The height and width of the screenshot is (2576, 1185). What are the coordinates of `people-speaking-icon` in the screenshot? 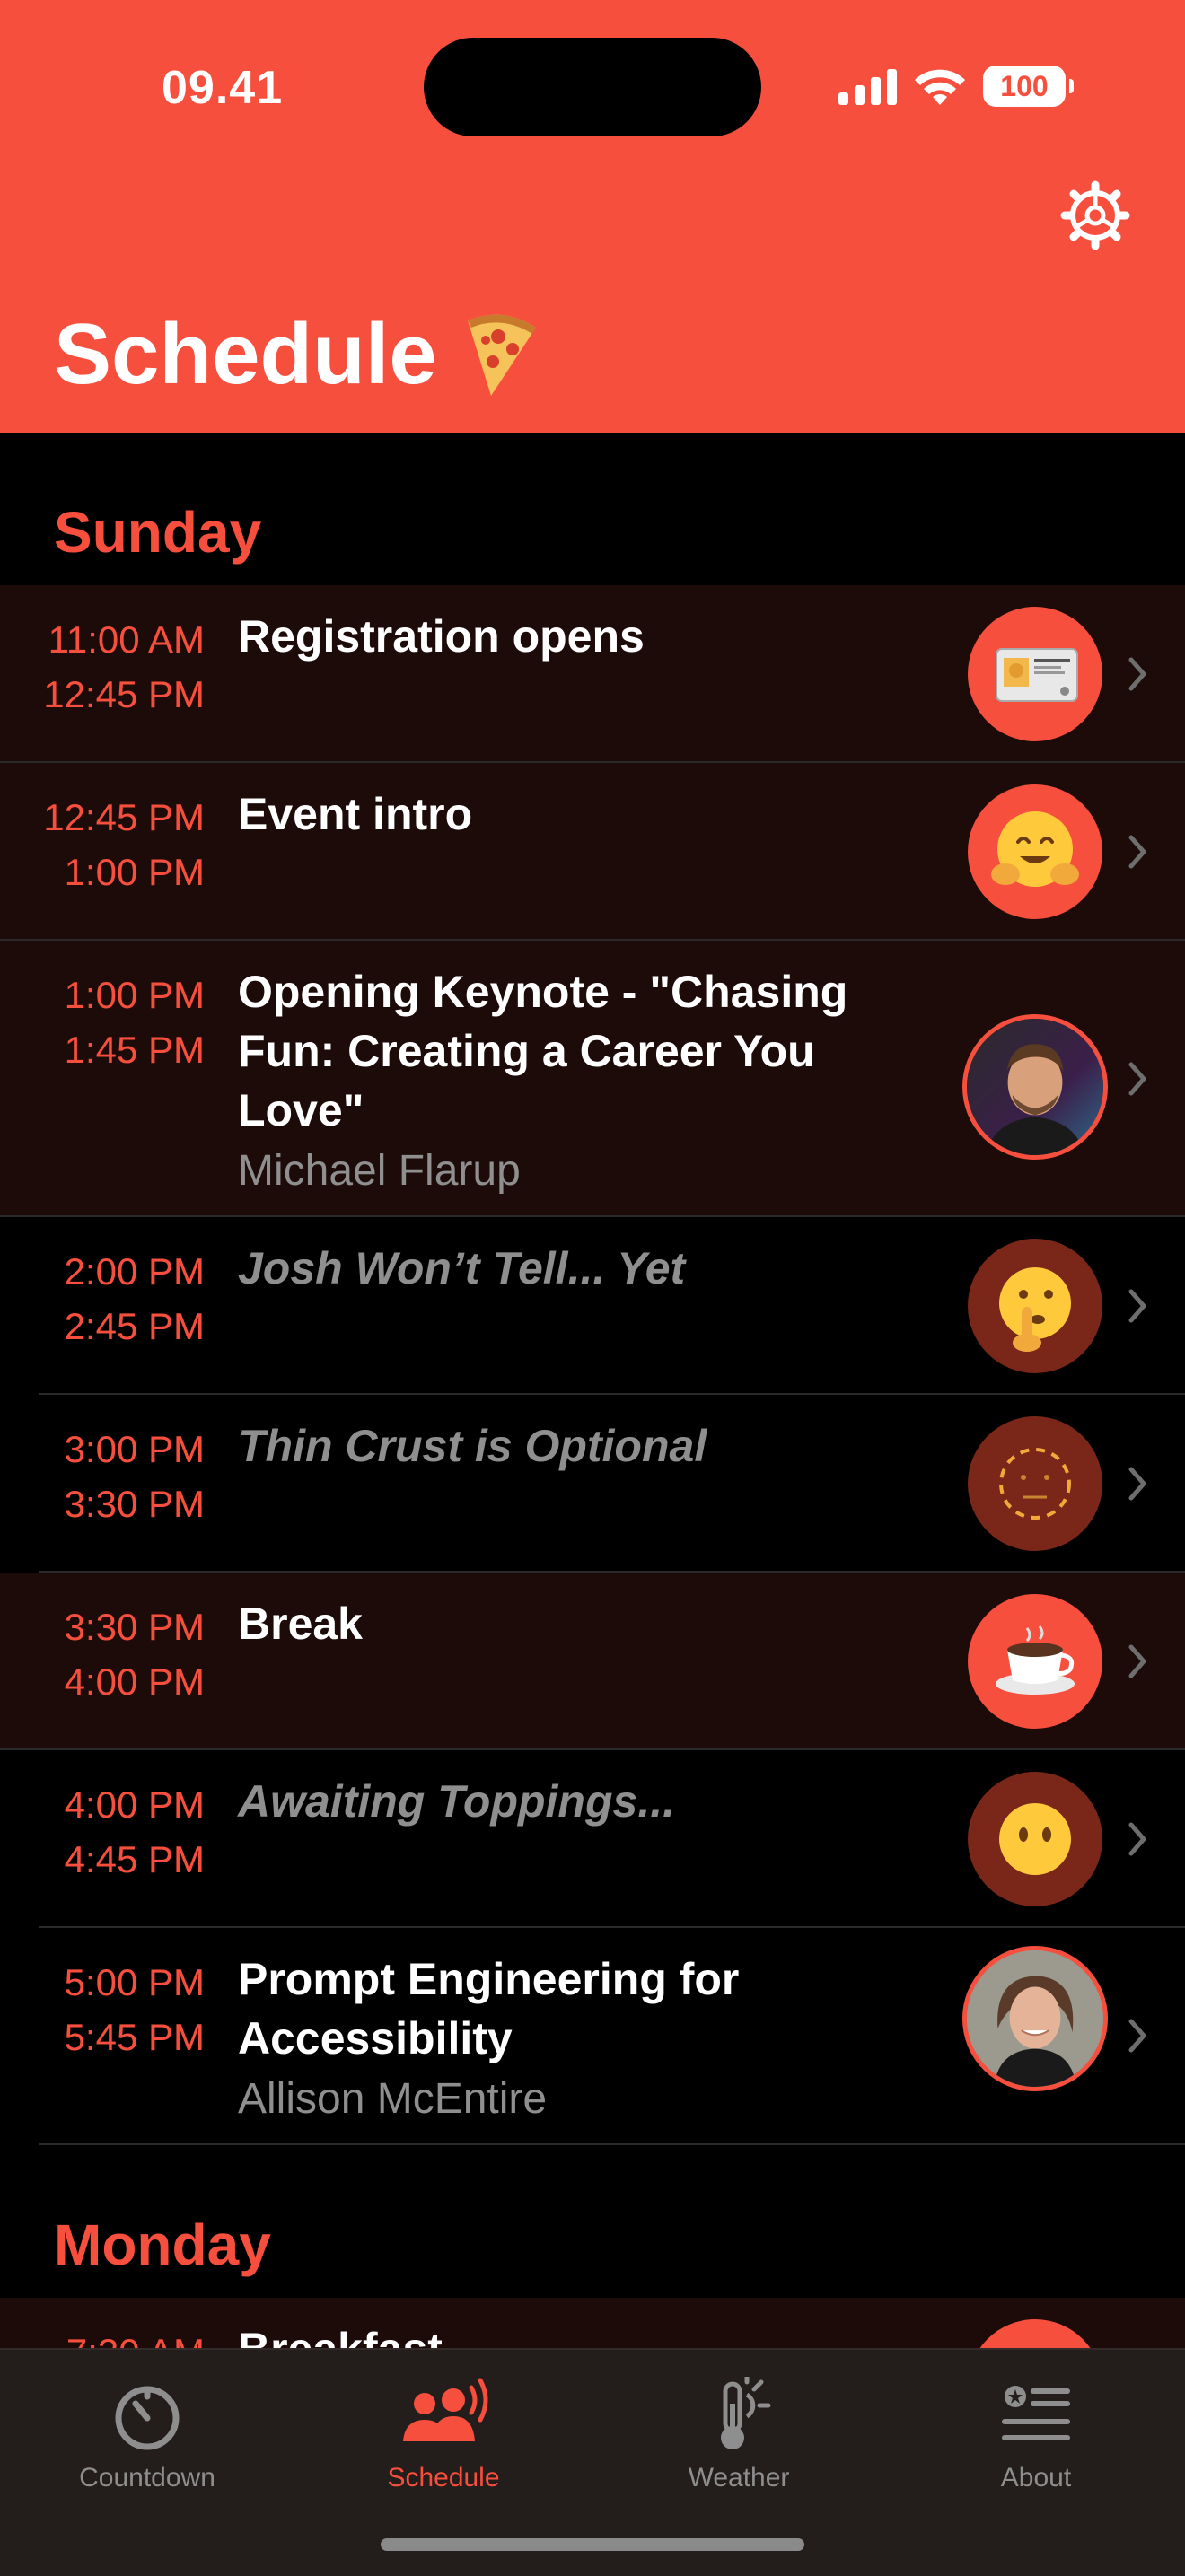 It's located at (445, 2409).